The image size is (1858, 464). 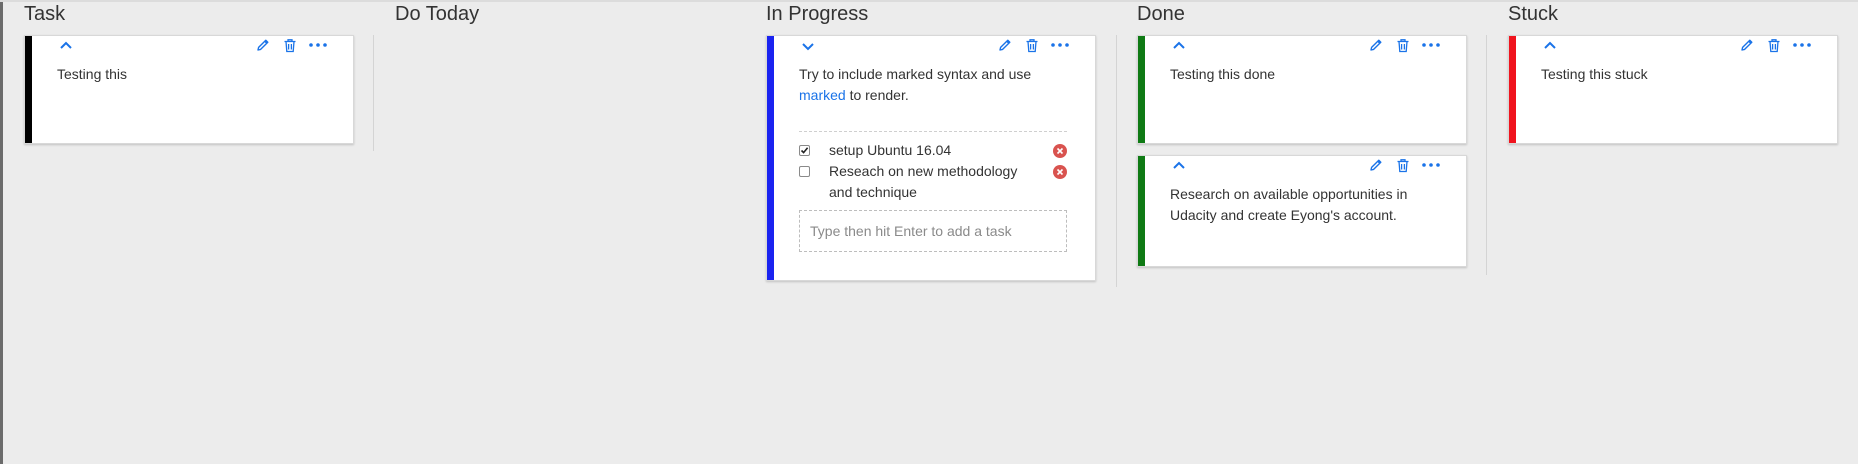 What do you see at coordinates (915, 74) in the screenshot?
I see `card-text-part: Try to include marked syntax and use` at bounding box center [915, 74].